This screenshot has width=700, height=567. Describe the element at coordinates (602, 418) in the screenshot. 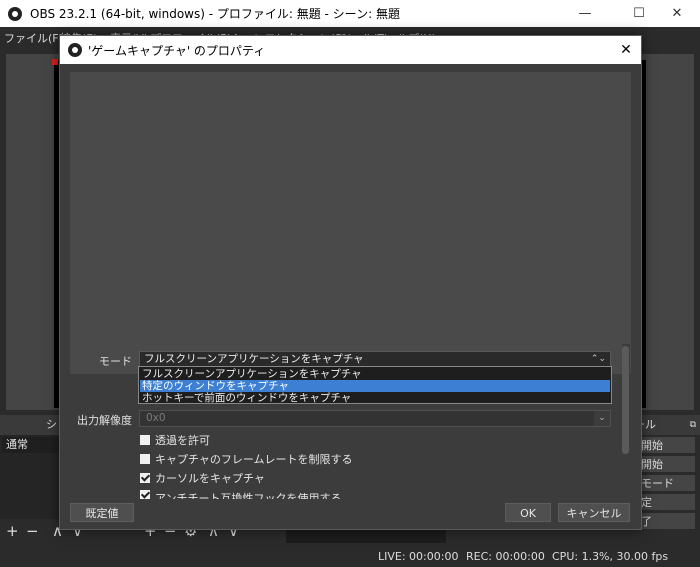

I see `chevron-down-icon: ⌄` at that location.